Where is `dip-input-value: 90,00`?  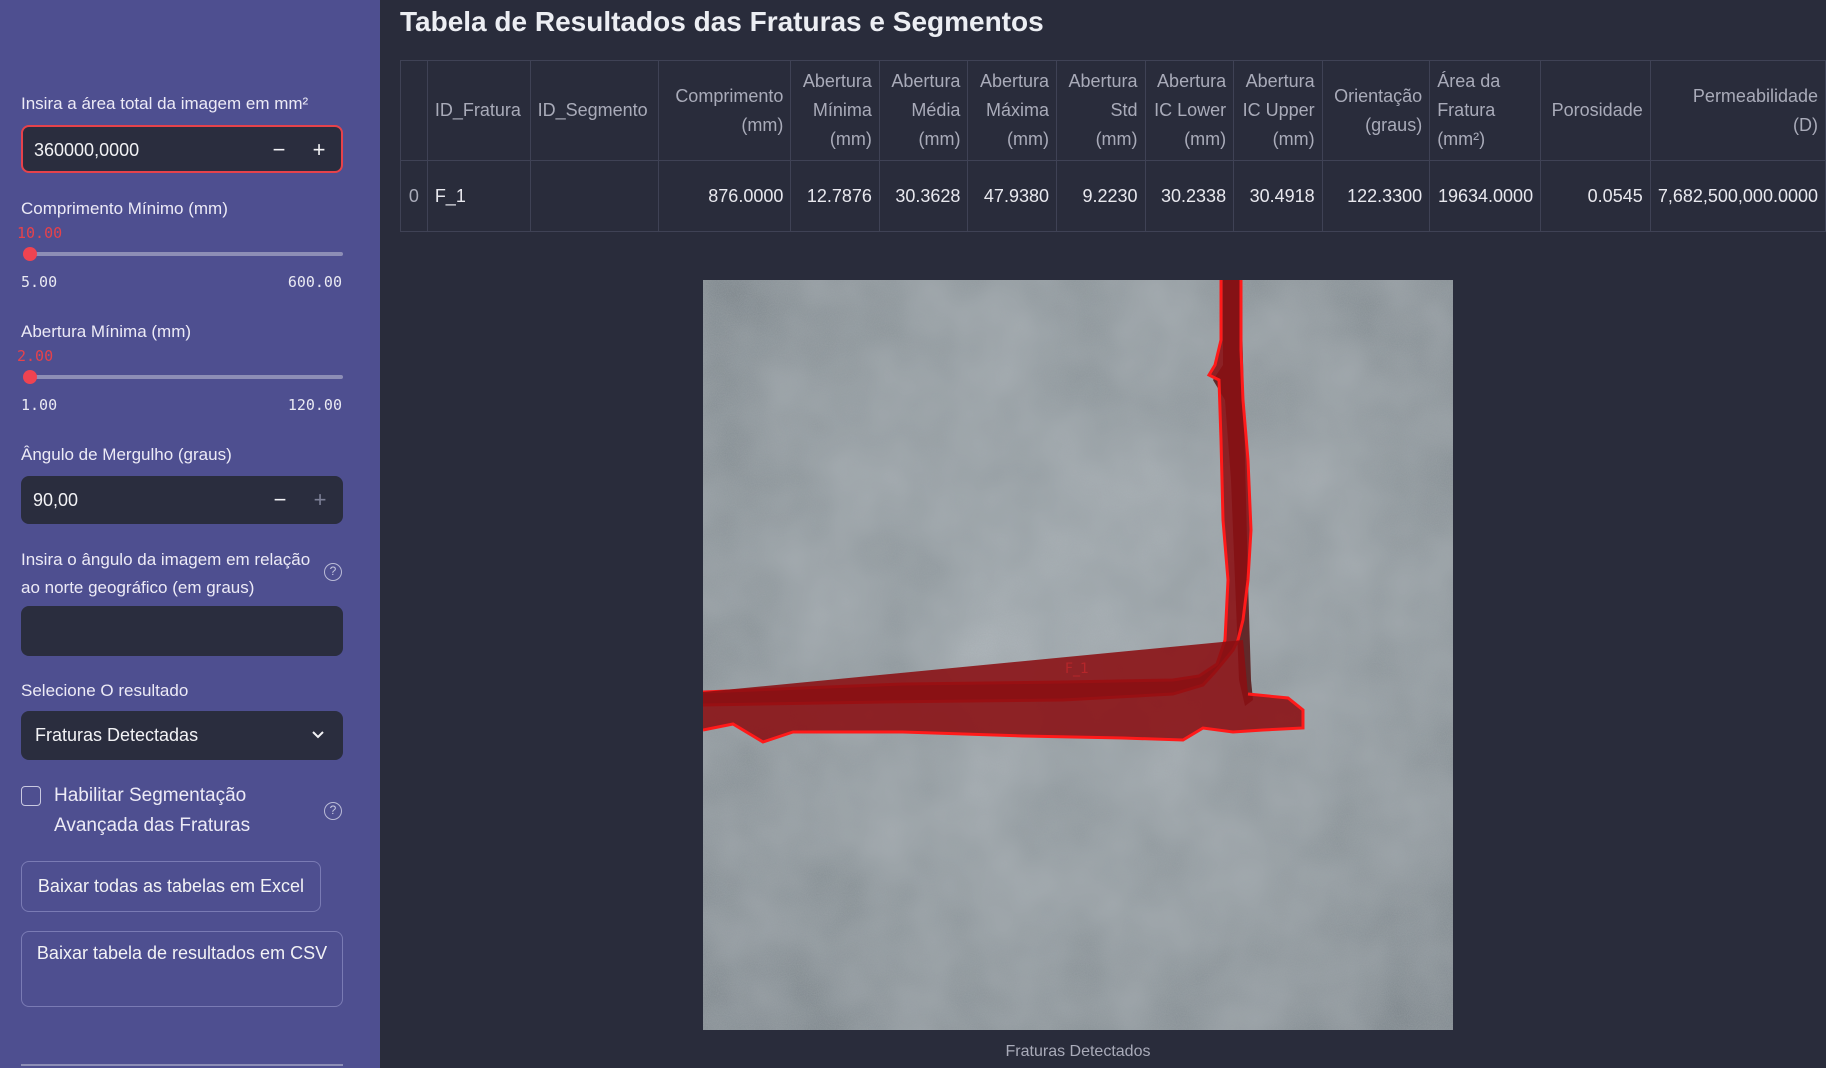
dip-input-value: 90,00 is located at coordinates (55, 500).